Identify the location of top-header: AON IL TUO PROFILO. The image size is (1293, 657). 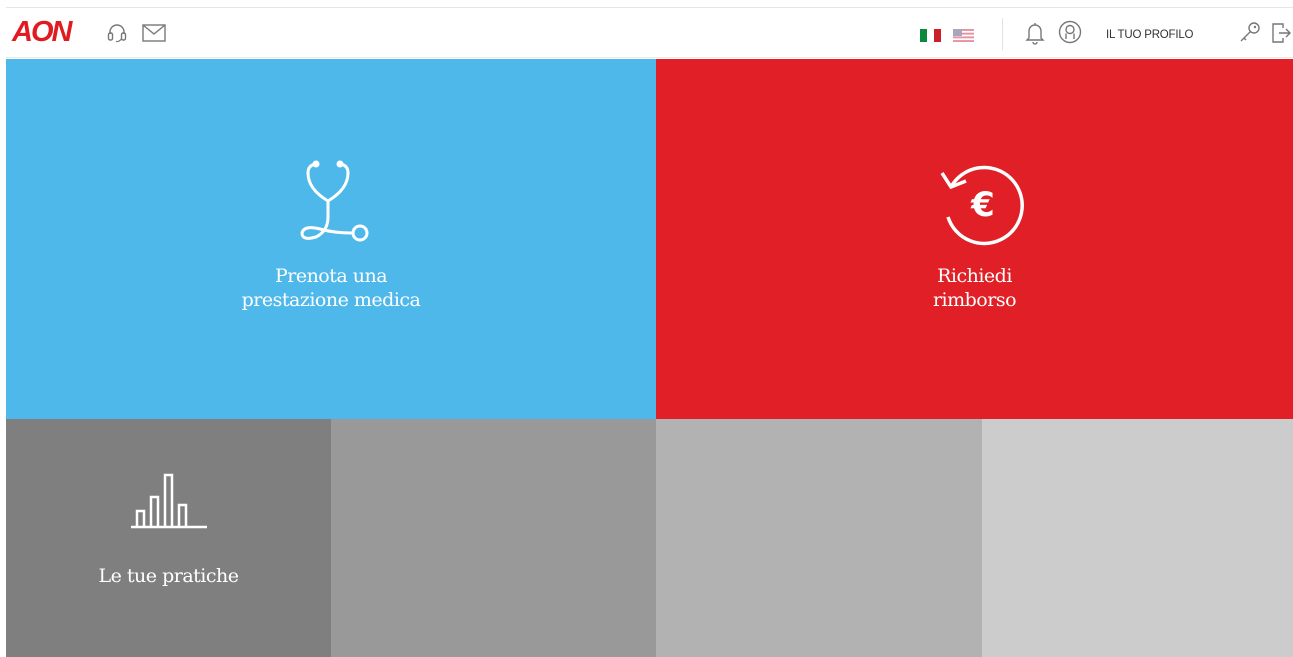
(649, 32).